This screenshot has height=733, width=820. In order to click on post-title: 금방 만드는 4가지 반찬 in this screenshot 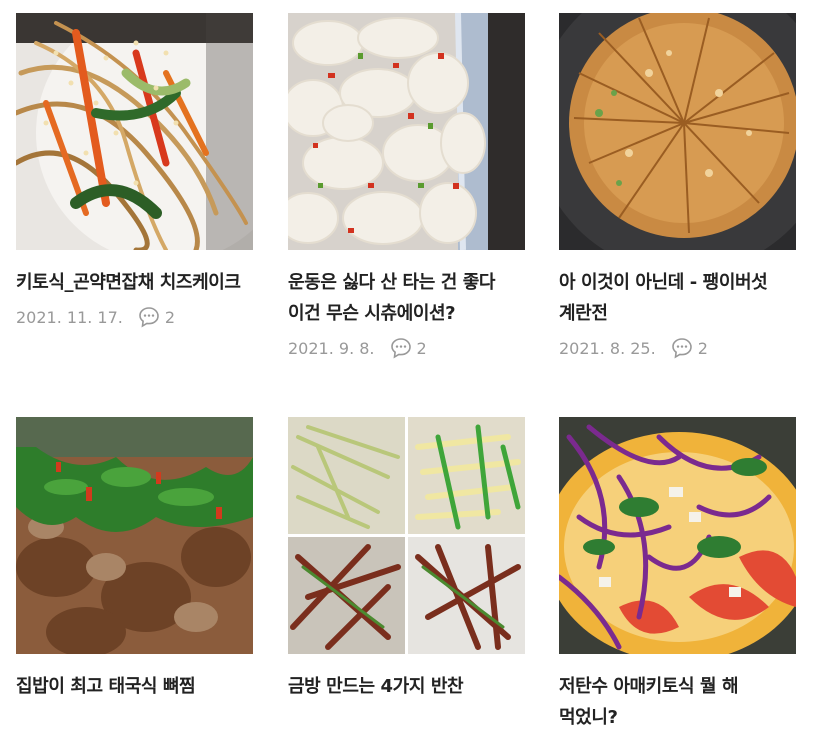, I will do `click(406, 686)`.